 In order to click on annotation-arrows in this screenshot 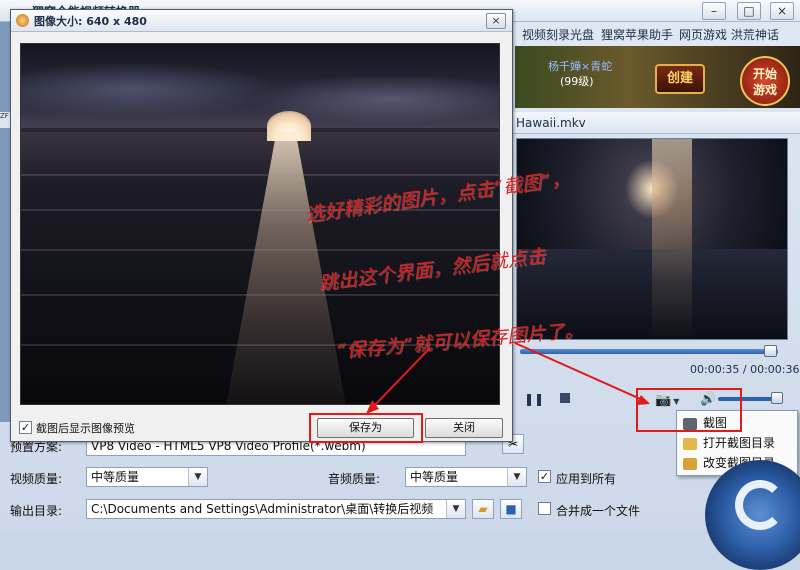, I will do `click(508, 378)`.